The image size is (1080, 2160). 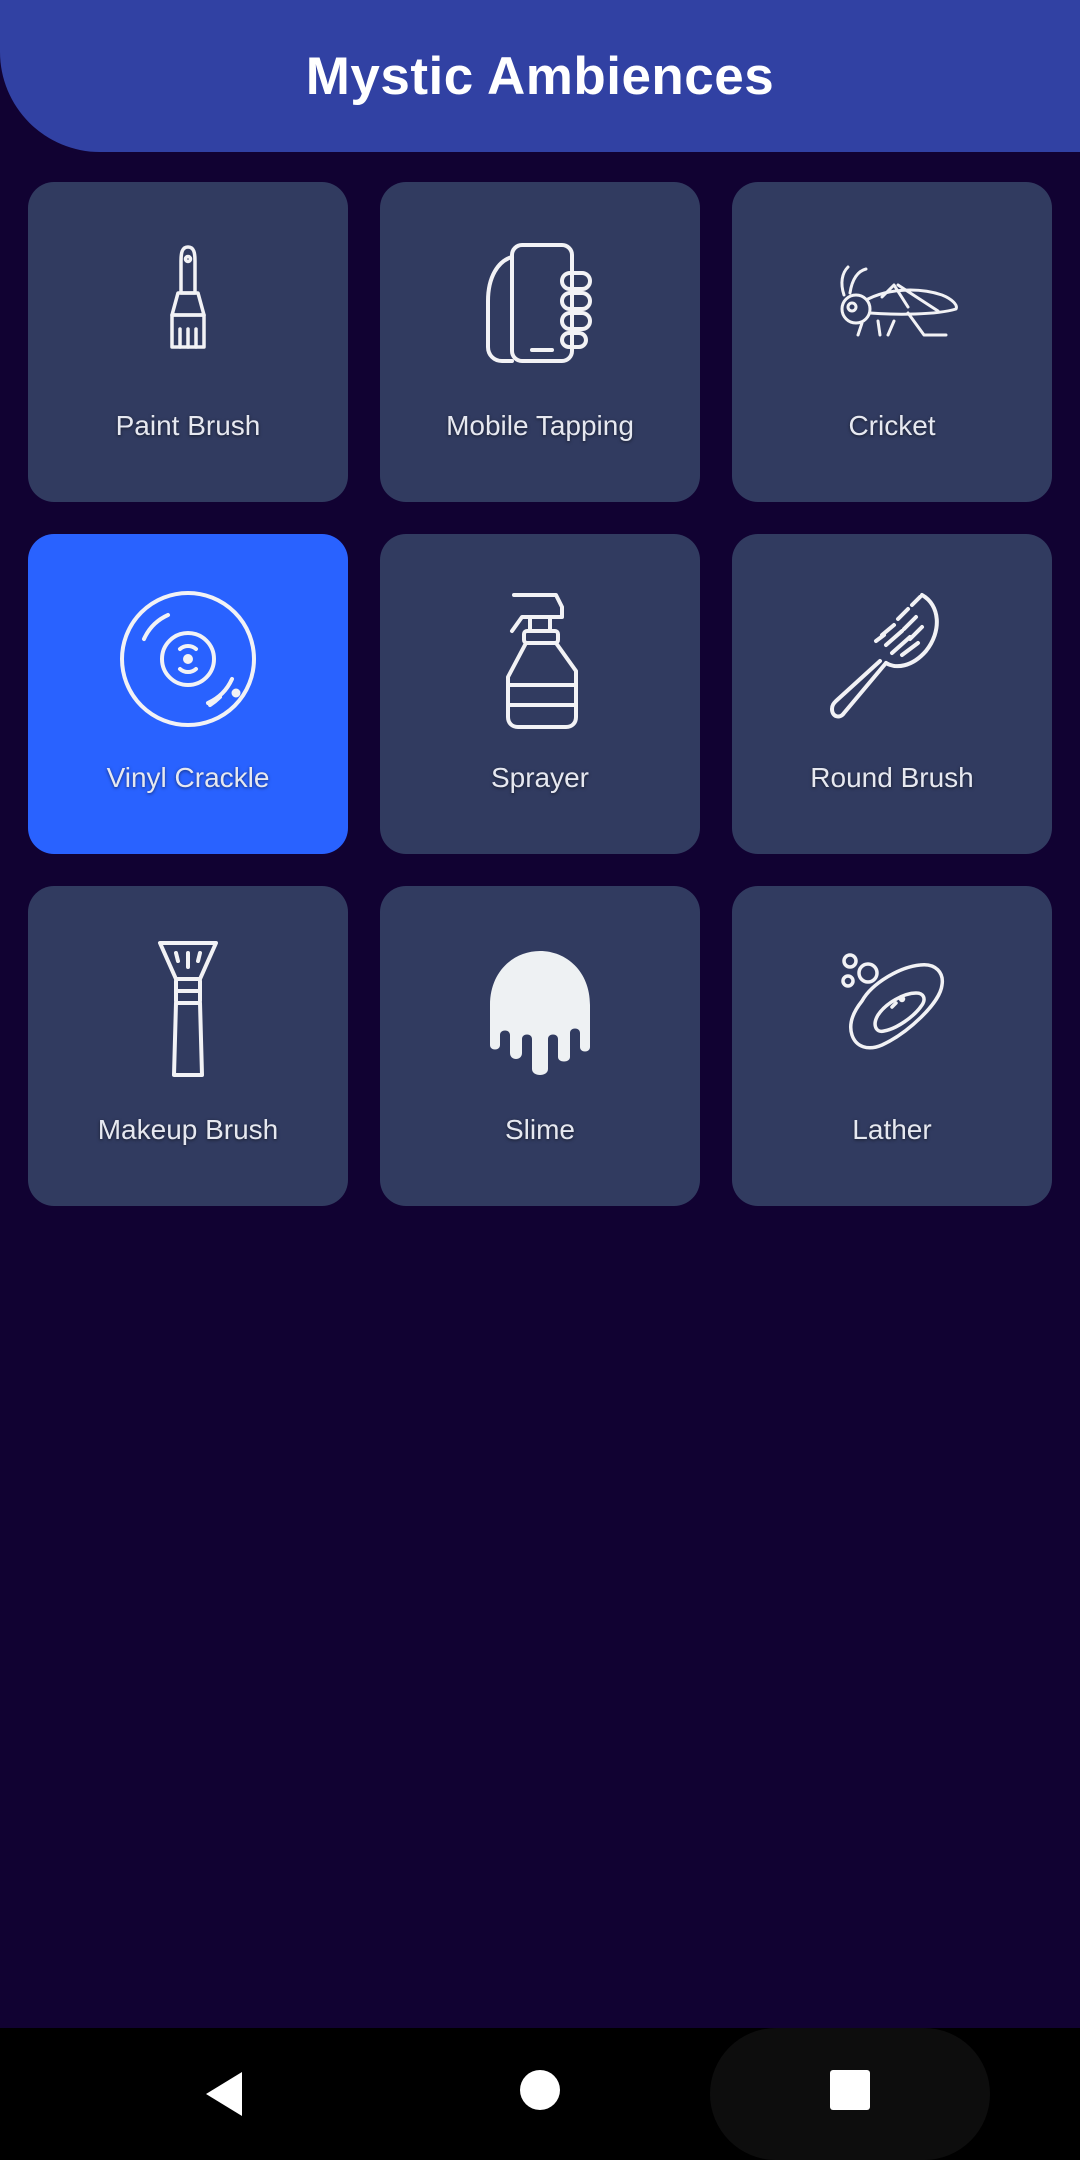 What do you see at coordinates (892, 307) in the screenshot?
I see `cricket-icon` at bounding box center [892, 307].